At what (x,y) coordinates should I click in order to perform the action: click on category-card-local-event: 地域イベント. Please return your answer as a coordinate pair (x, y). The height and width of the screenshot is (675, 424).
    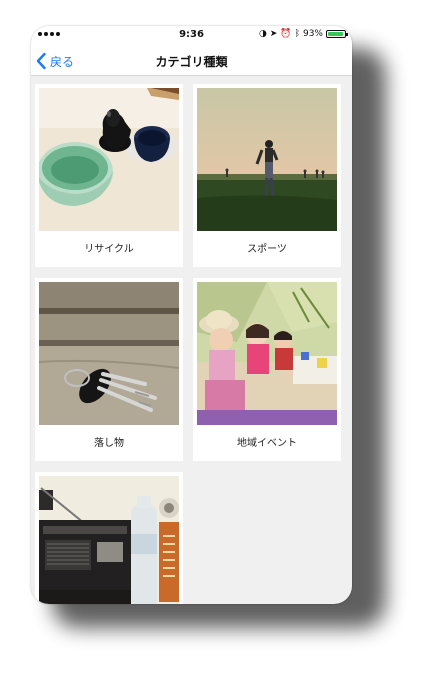
    Looking at the image, I should click on (267, 369).